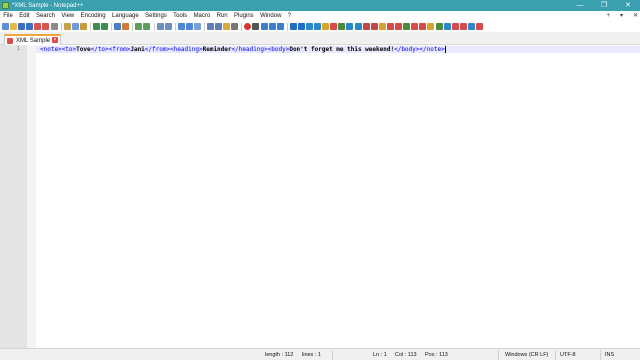 Image resolution: width=640 pixels, height=361 pixels. Describe the element at coordinates (235, 26) in the screenshot. I see `monitoring-icon` at that location.